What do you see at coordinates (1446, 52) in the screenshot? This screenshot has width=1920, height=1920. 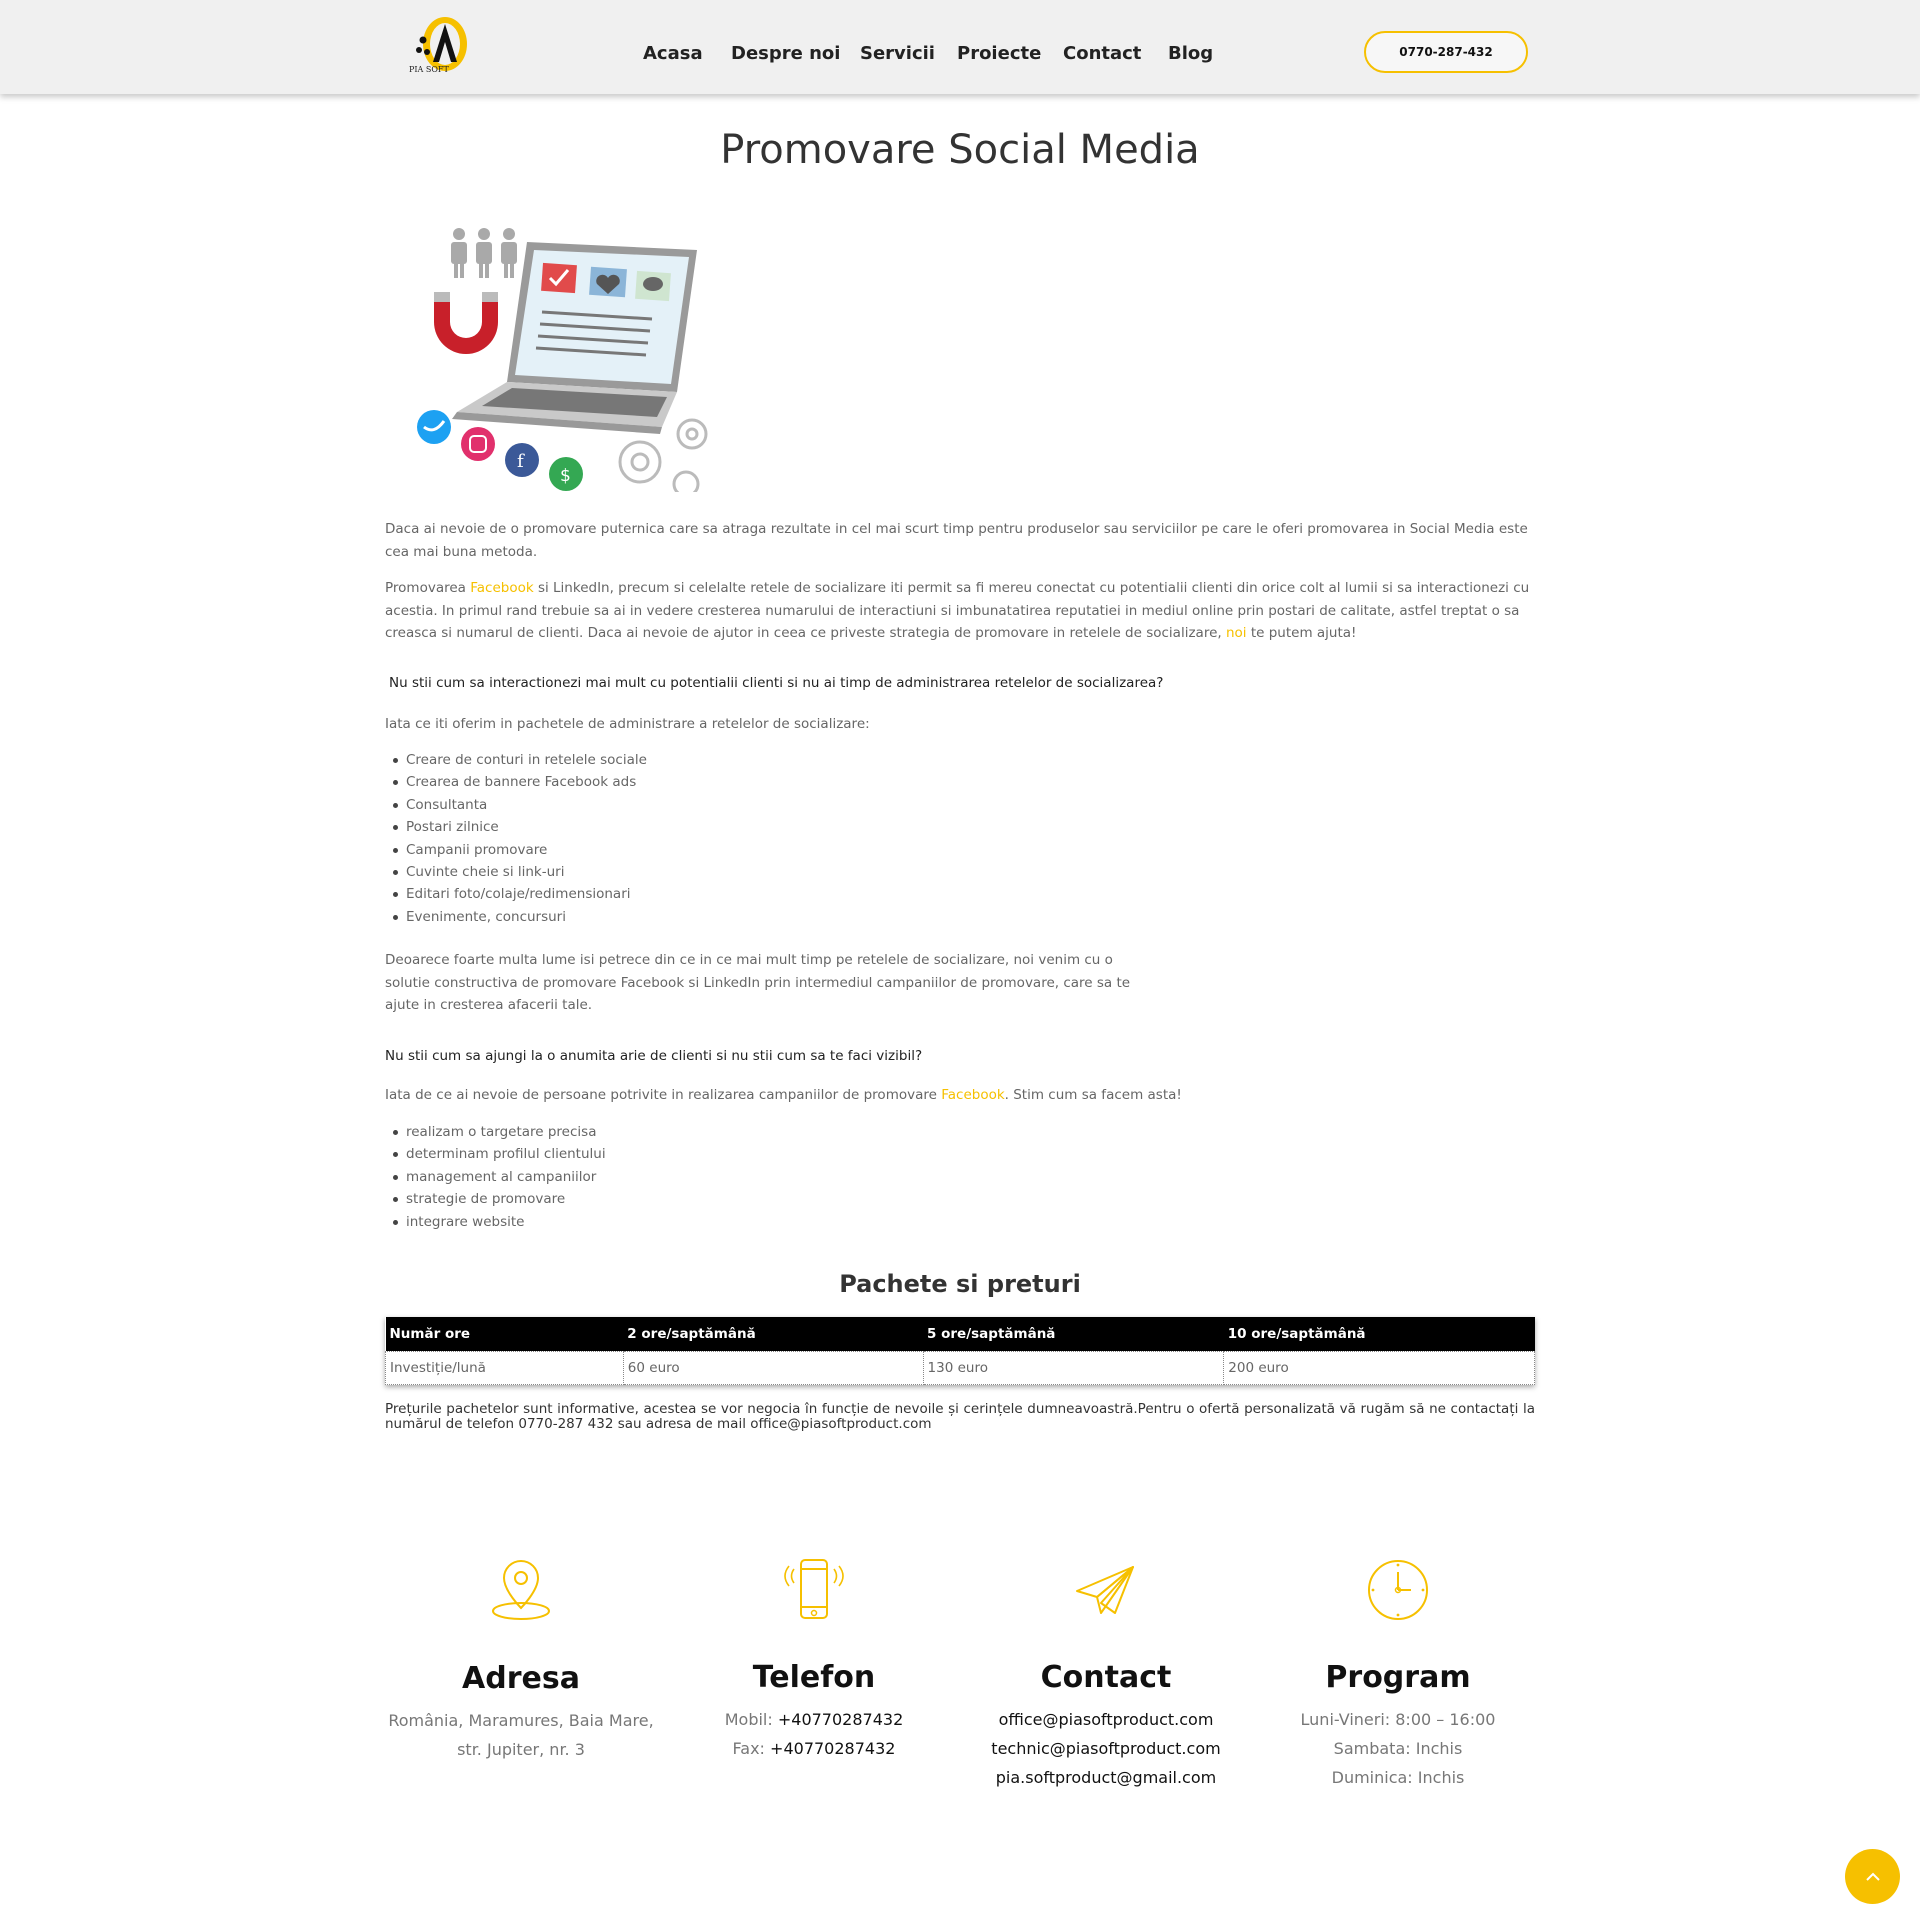 I see `phone-button: 0770-287-432` at bounding box center [1446, 52].